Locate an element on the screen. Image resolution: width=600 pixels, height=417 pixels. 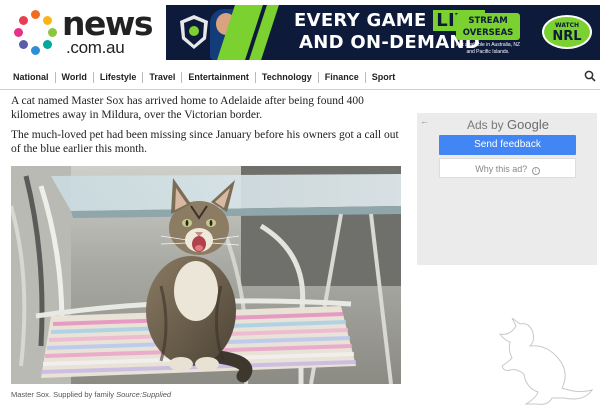
kangaroo-icon is located at coordinates (546, 361).